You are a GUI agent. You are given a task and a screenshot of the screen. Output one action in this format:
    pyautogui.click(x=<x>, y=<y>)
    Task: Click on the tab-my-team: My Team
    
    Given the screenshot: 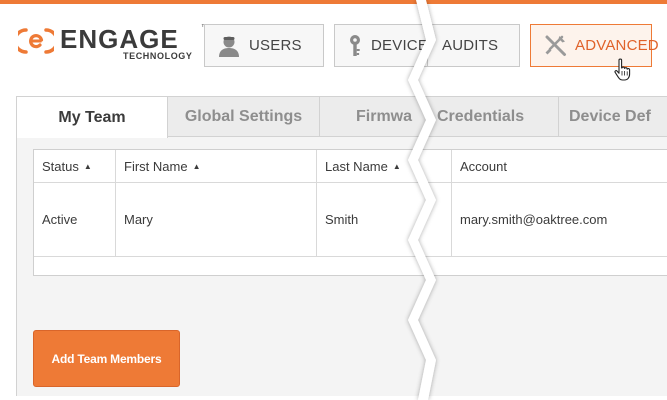 What is the action you would take?
    pyautogui.click(x=92, y=117)
    